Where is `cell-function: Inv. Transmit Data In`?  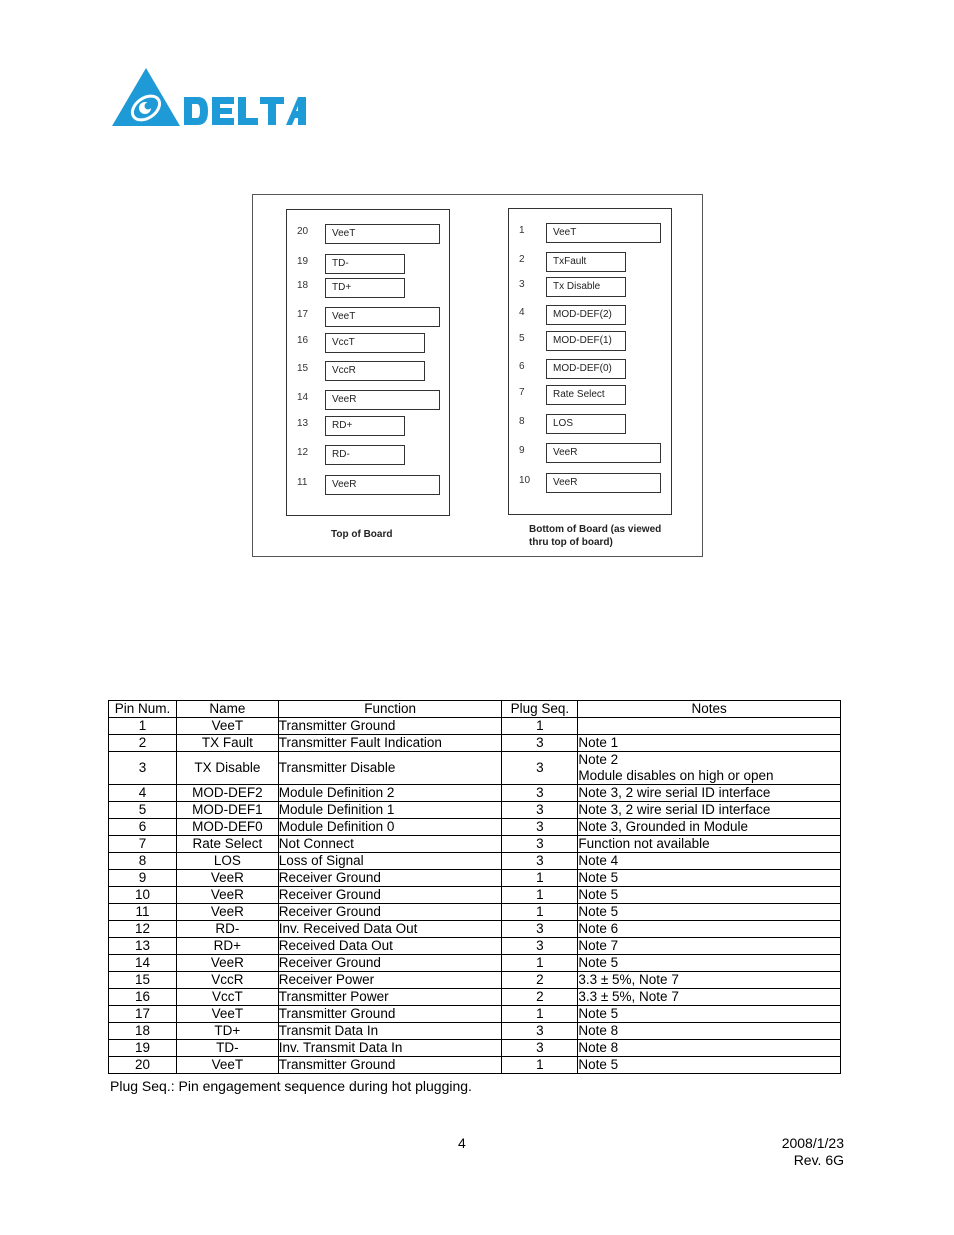 cell-function: Inv. Transmit Data In is located at coordinates (390, 1048).